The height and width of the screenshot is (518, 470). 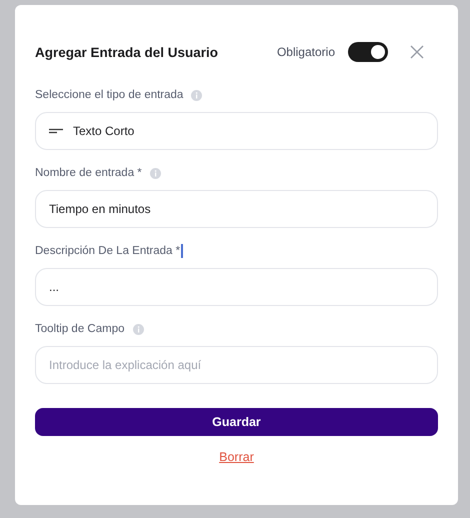 I want to click on close-button, so click(x=417, y=52).